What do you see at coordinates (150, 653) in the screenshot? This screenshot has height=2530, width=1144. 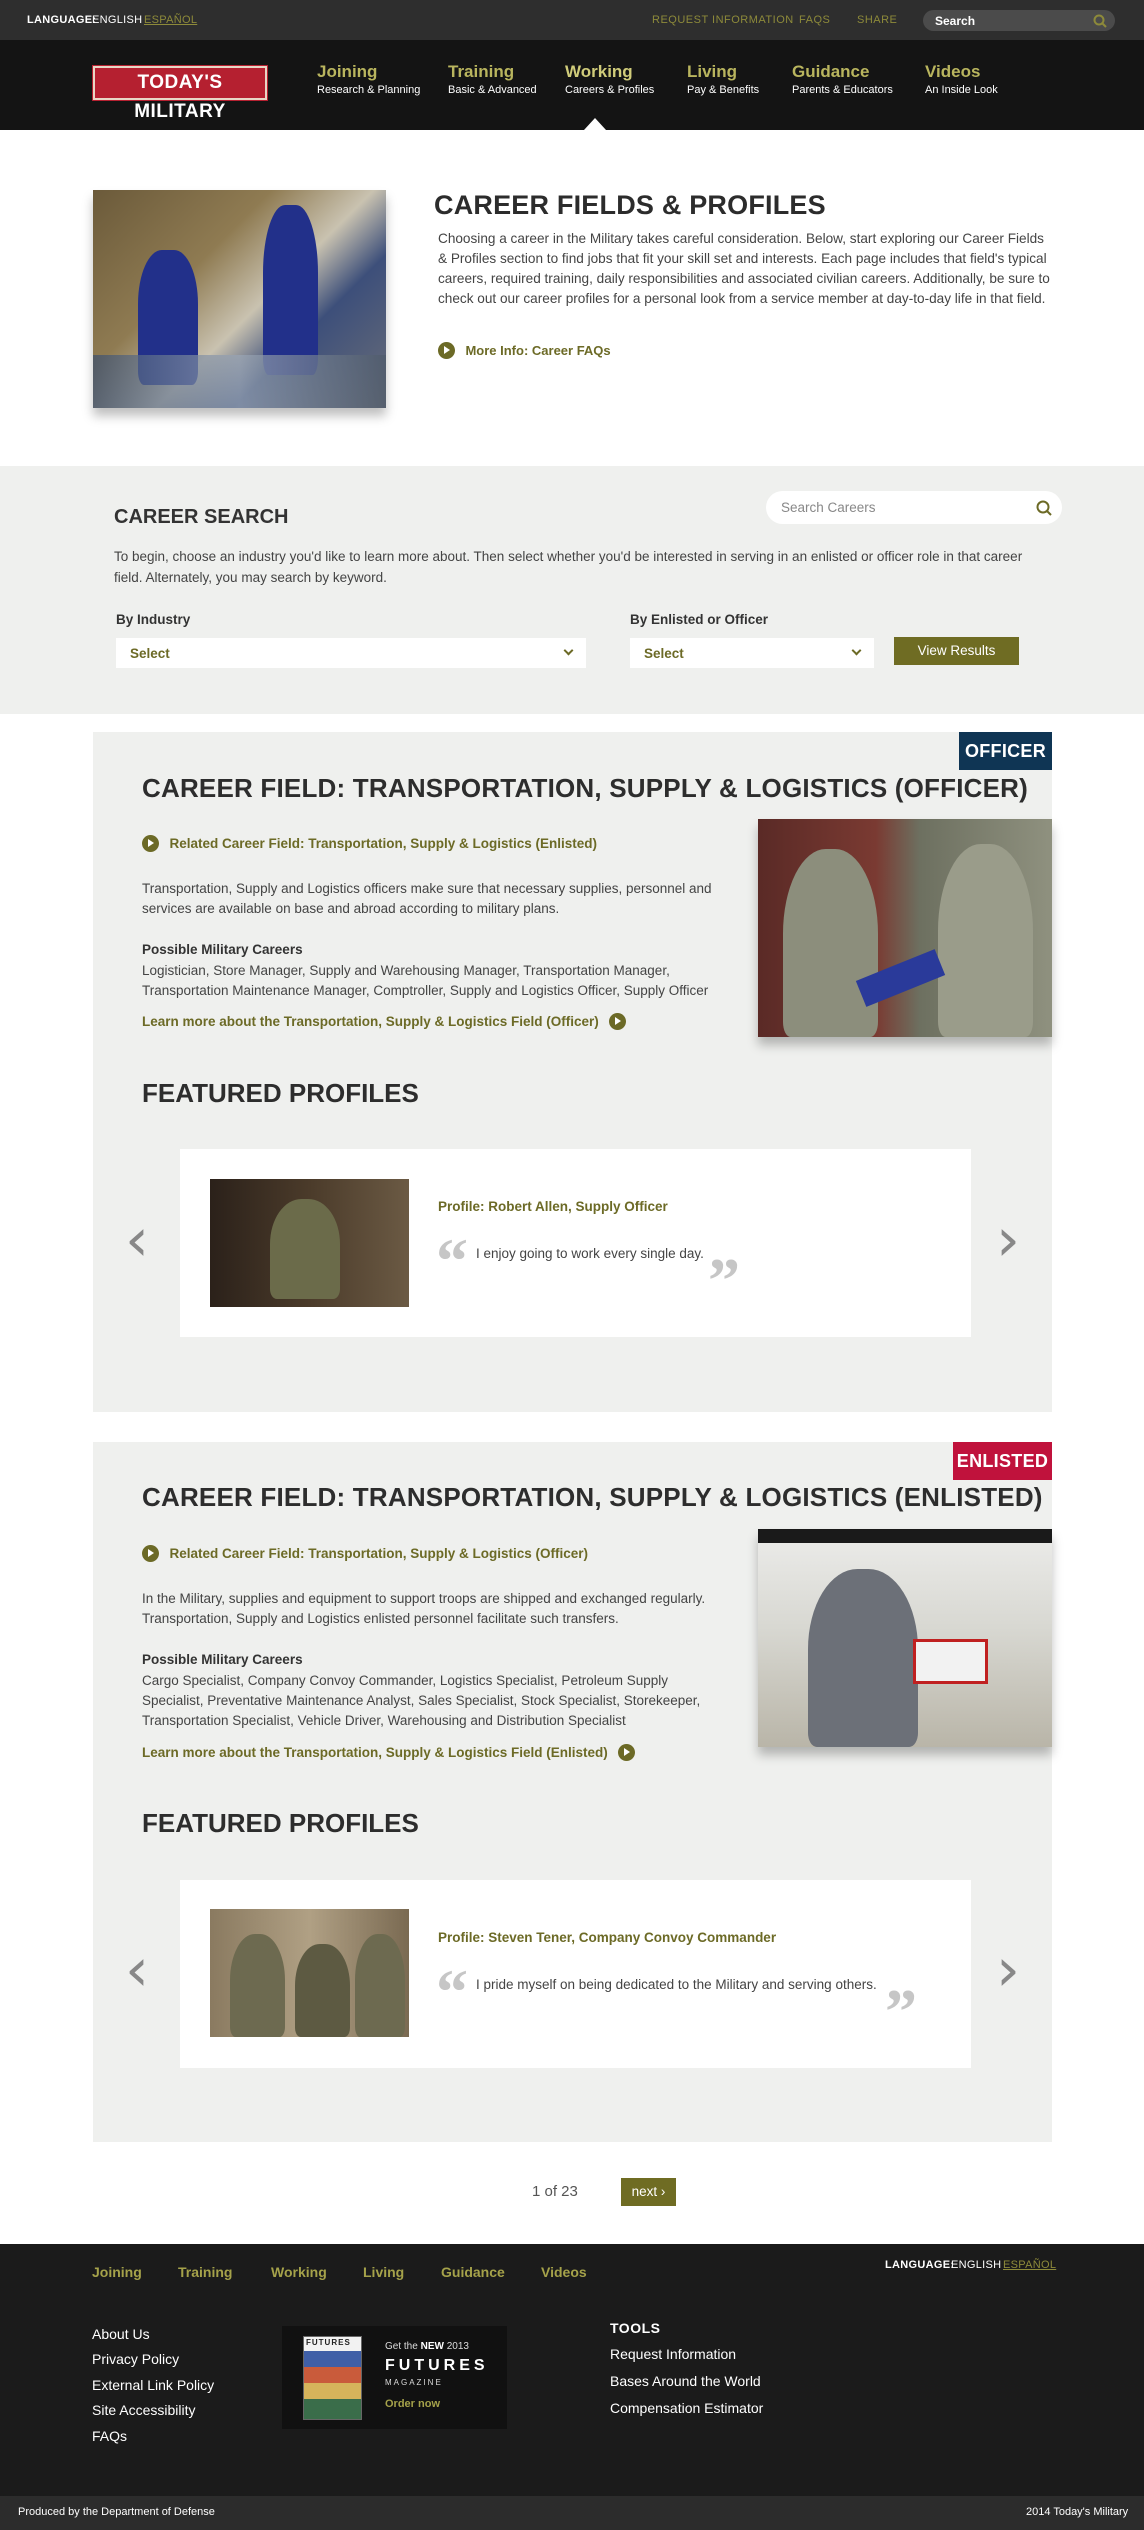 I see `industry-select-value: Select` at bounding box center [150, 653].